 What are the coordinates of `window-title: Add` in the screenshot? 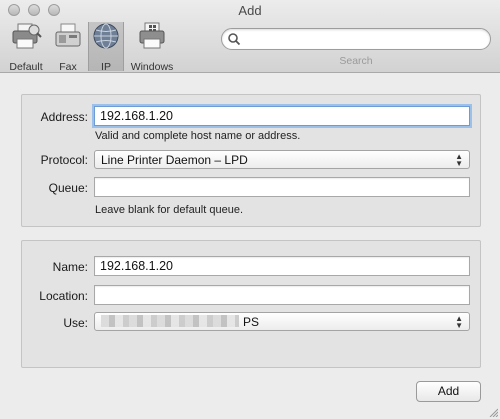 It's located at (250, 10).